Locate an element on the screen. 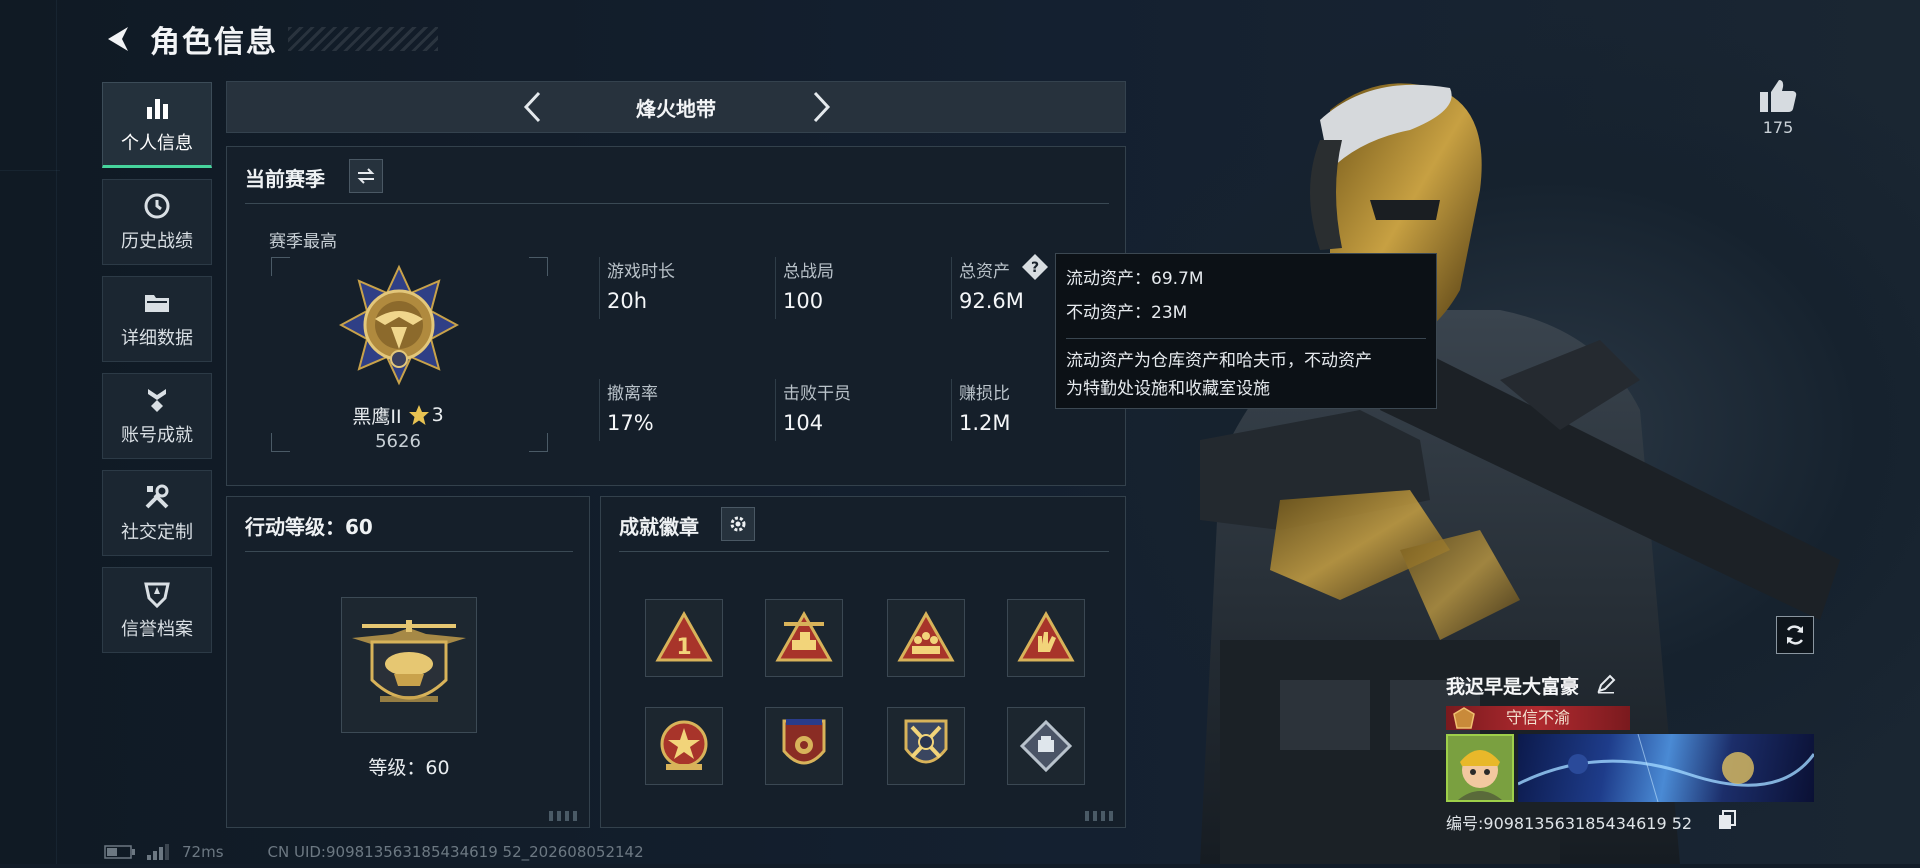 Image resolution: width=1920 pixels, height=868 pixels. folder-icon is located at coordinates (157, 303).